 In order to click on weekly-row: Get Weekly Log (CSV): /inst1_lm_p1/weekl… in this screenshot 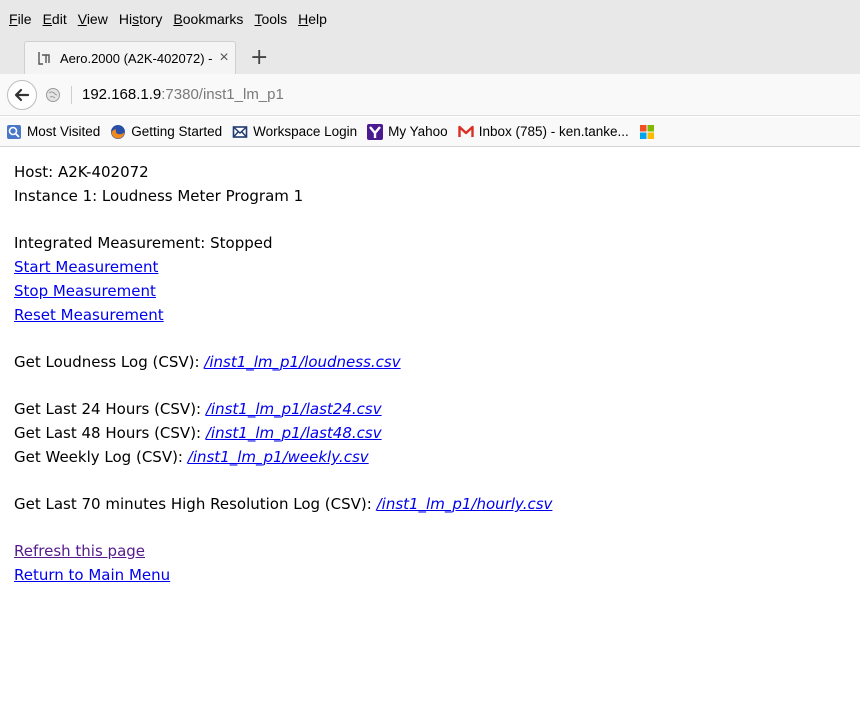, I will do `click(434, 457)`.